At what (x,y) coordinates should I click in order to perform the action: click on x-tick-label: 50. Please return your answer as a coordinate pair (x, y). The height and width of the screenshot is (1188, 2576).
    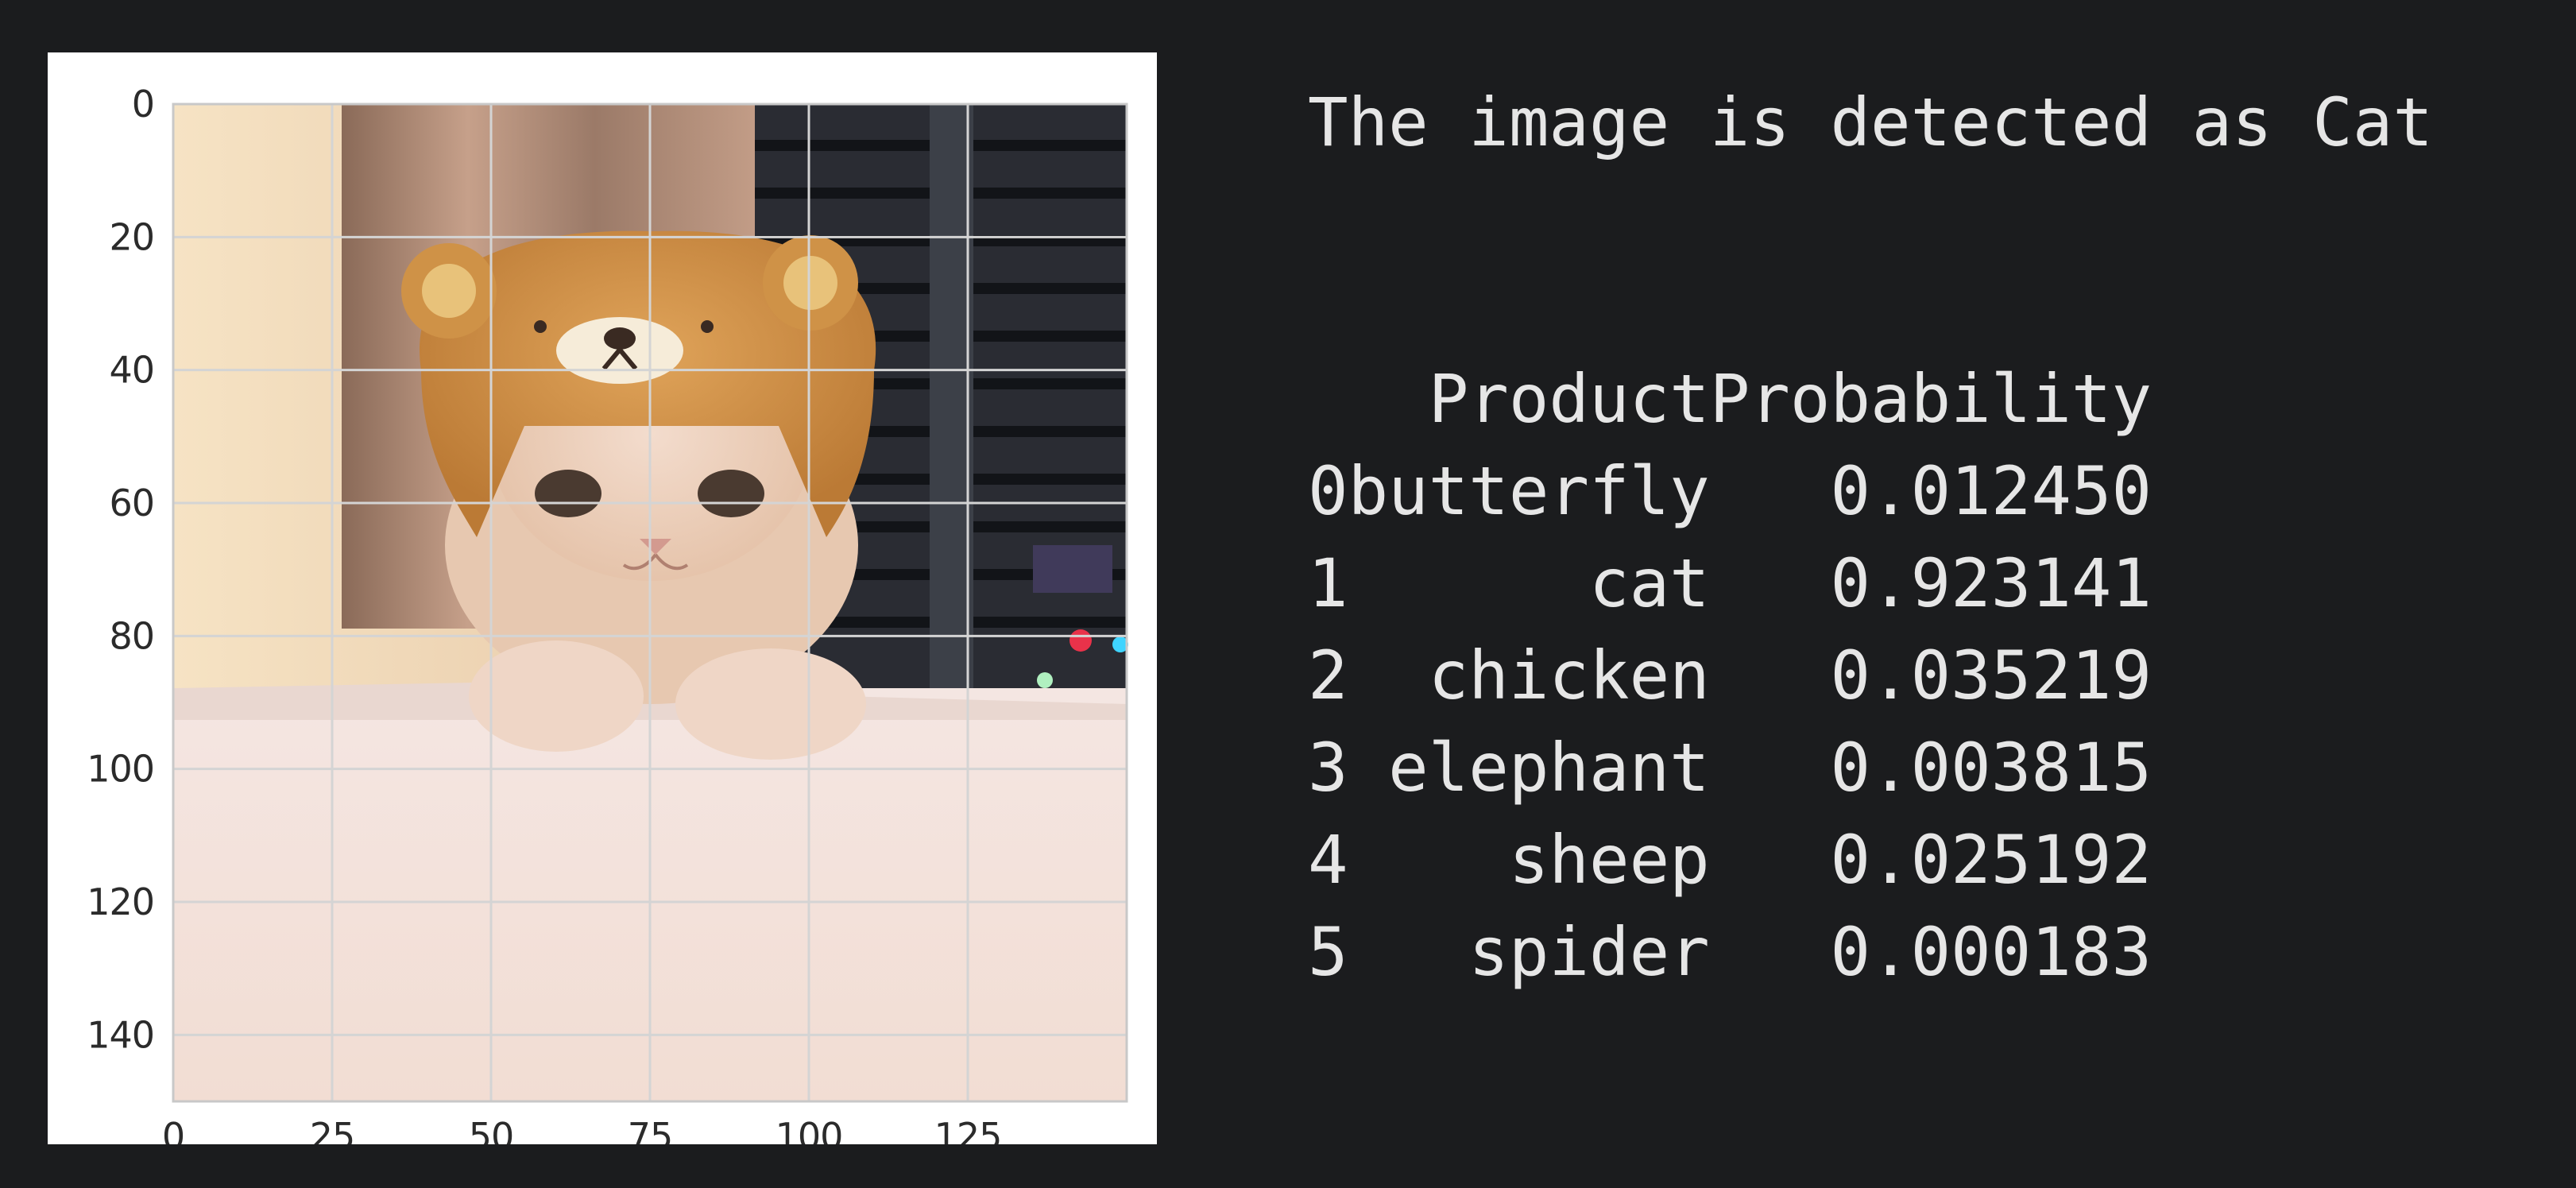
    Looking at the image, I should click on (492, 1129).